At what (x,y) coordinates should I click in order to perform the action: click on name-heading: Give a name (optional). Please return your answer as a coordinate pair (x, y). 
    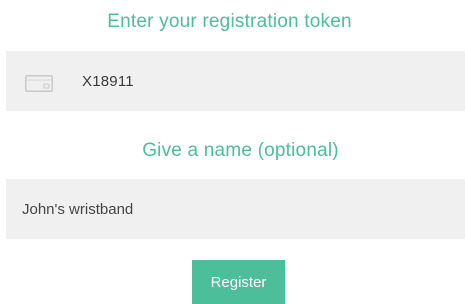
    Looking at the image, I should click on (240, 150).